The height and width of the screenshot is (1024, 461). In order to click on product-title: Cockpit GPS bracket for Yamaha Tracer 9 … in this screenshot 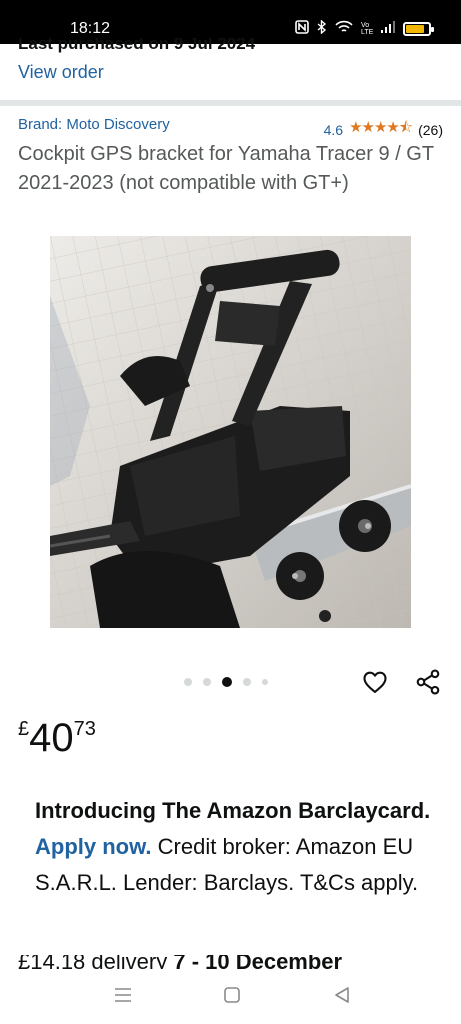, I will do `click(226, 168)`.